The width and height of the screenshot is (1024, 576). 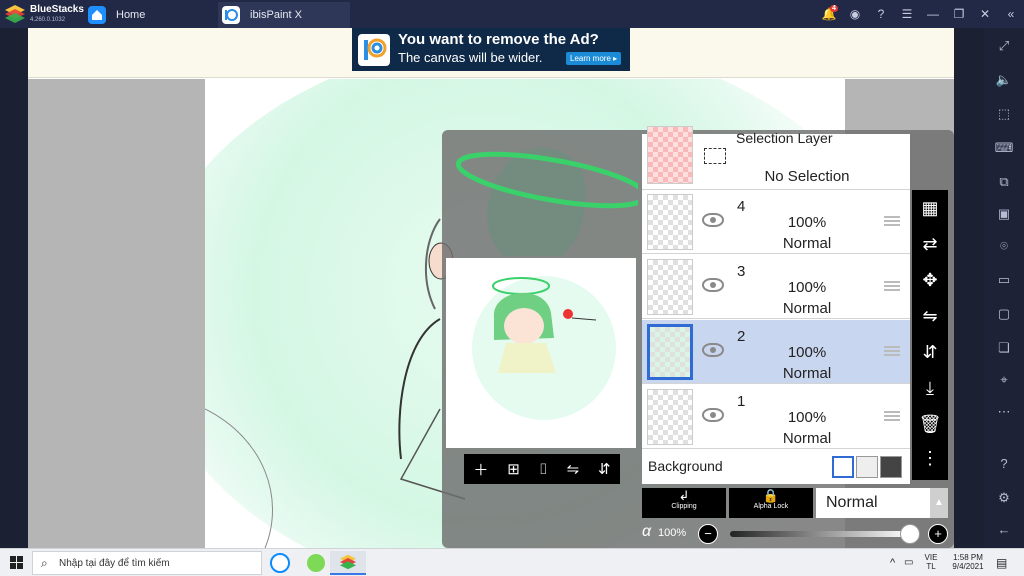 What do you see at coordinates (573, 469) in the screenshot?
I see `flip-horizontal-icon: ⇋` at bounding box center [573, 469].